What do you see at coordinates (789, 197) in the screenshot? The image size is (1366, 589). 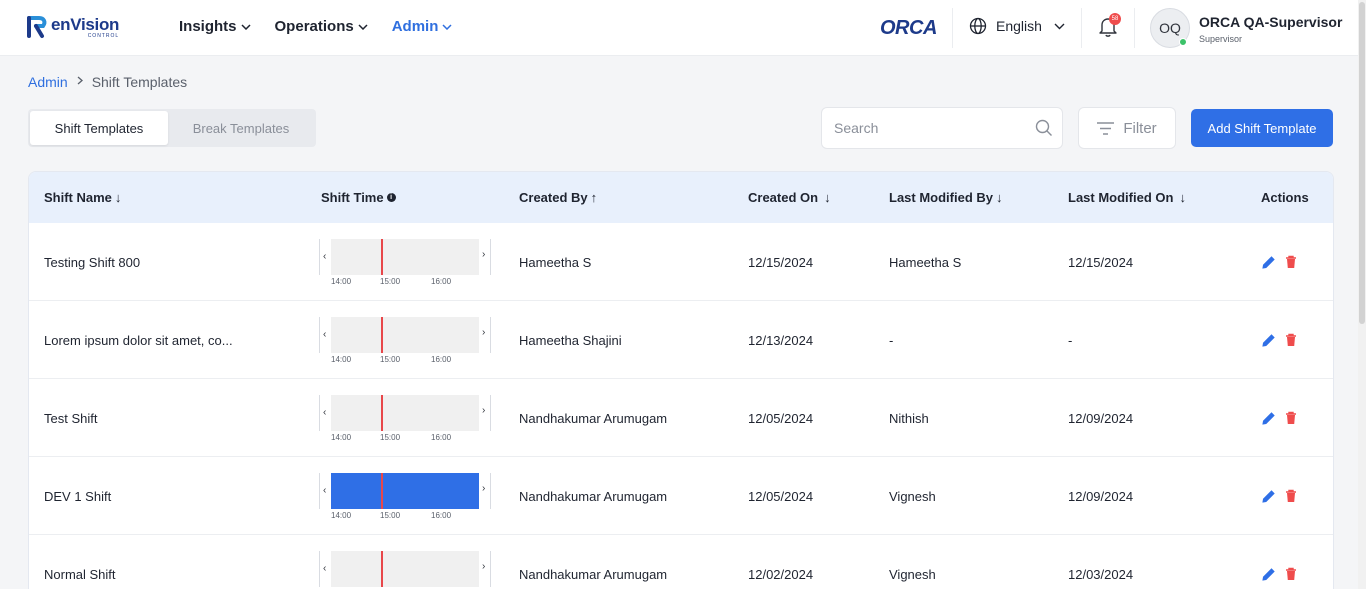 I see `column-header-created-on: Created On ↓` at bounding box center [789, 197].